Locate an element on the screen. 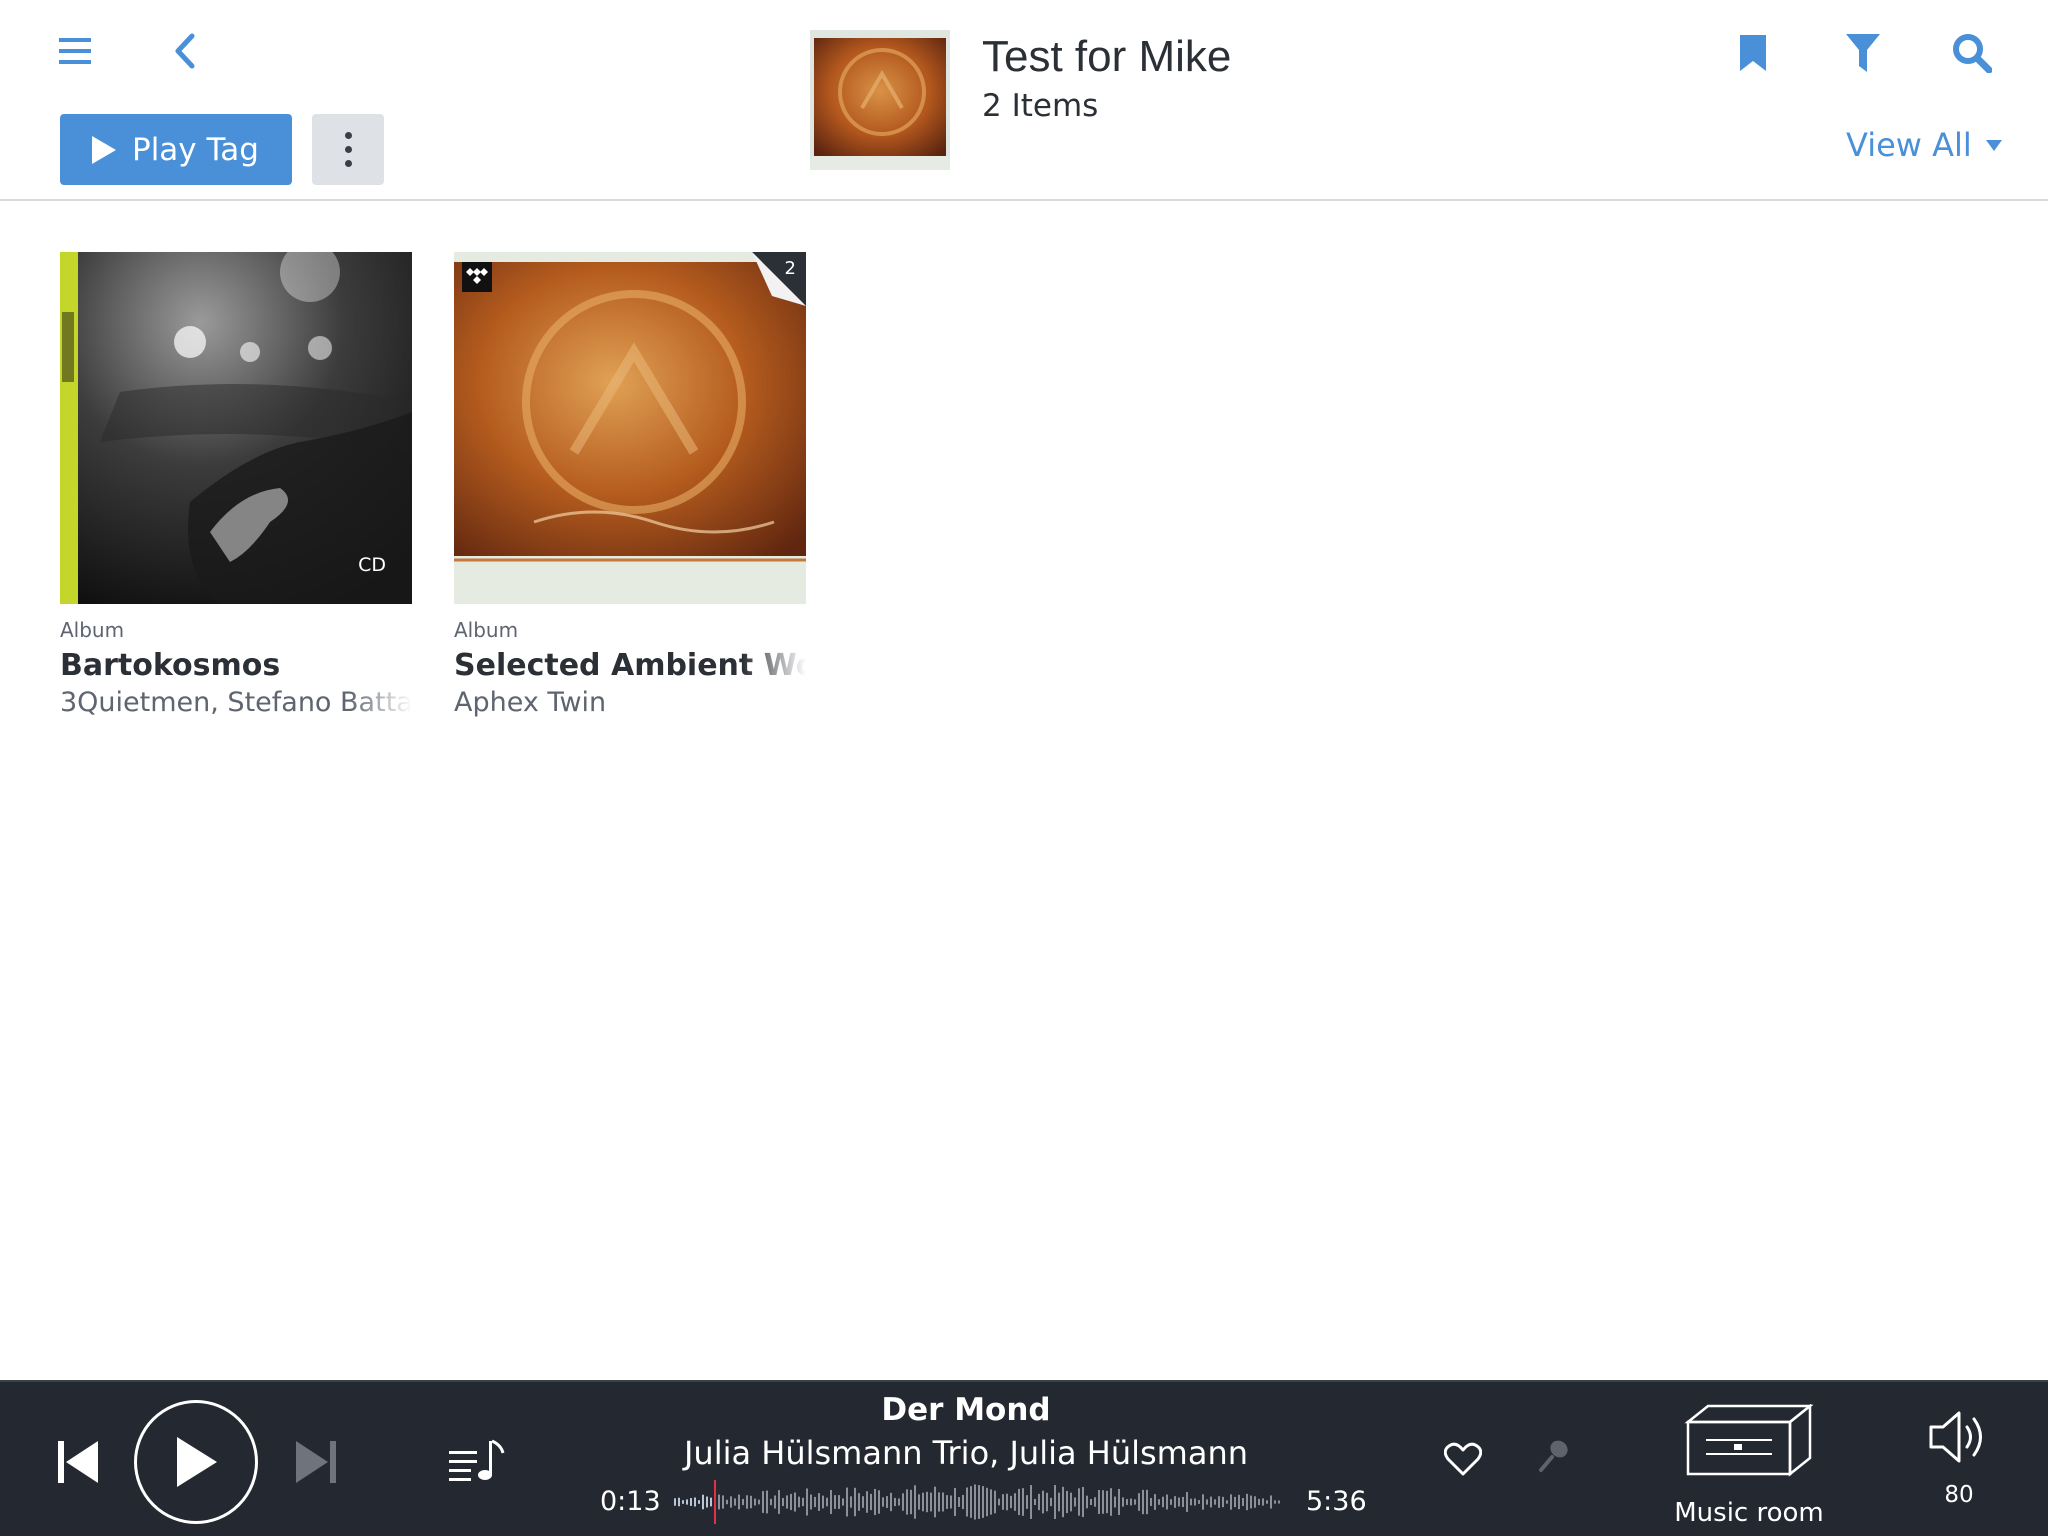 This screenshot has width=2048, height=1536. play-tag-button: Play Tag is located at coordinates (176, 149).